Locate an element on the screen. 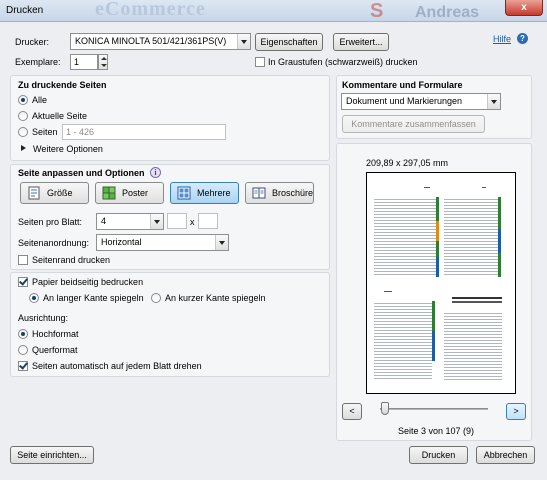 The height and width of the screenshot is (480, 547). page-status-text: Seite 3 von 107 (9) is located at coordinates (436, 431).